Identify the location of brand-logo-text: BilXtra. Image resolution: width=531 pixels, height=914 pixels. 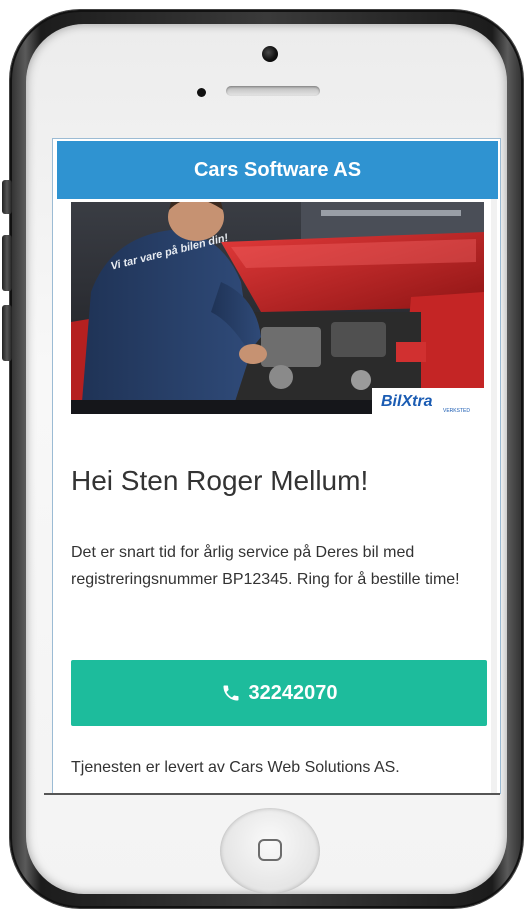
(407, 401).